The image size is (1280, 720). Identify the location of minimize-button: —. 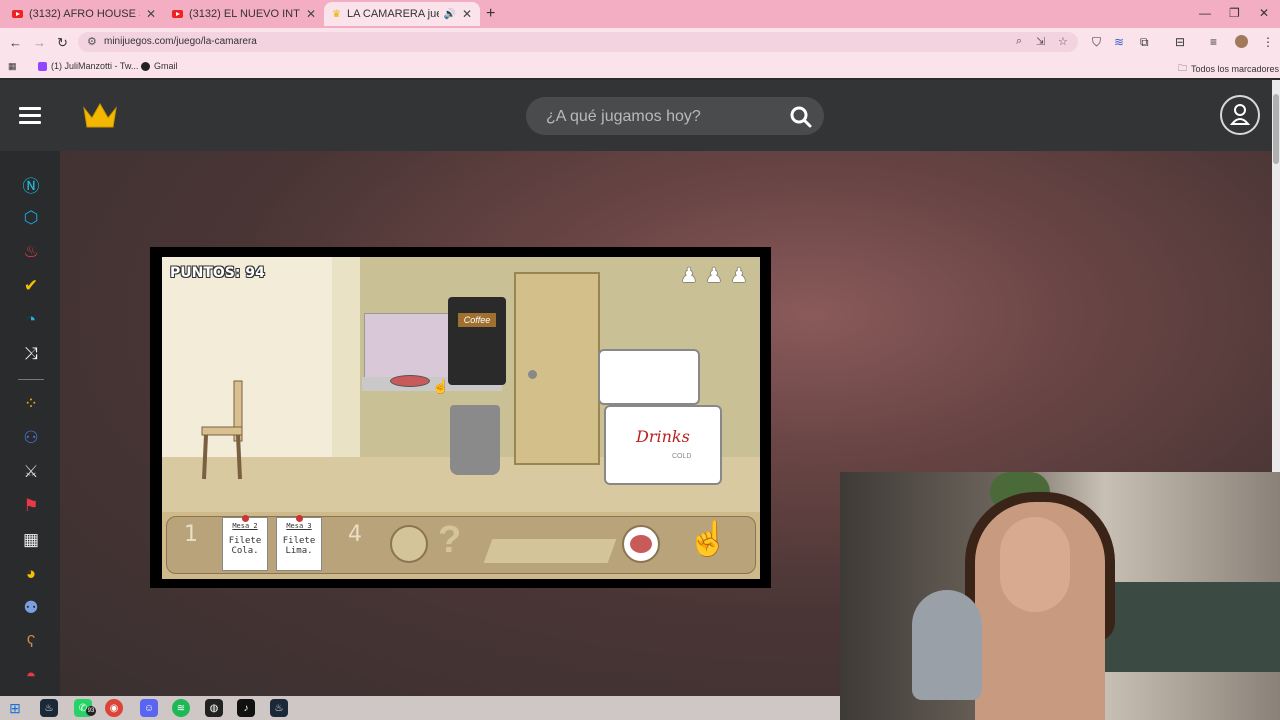
(1205, 13).